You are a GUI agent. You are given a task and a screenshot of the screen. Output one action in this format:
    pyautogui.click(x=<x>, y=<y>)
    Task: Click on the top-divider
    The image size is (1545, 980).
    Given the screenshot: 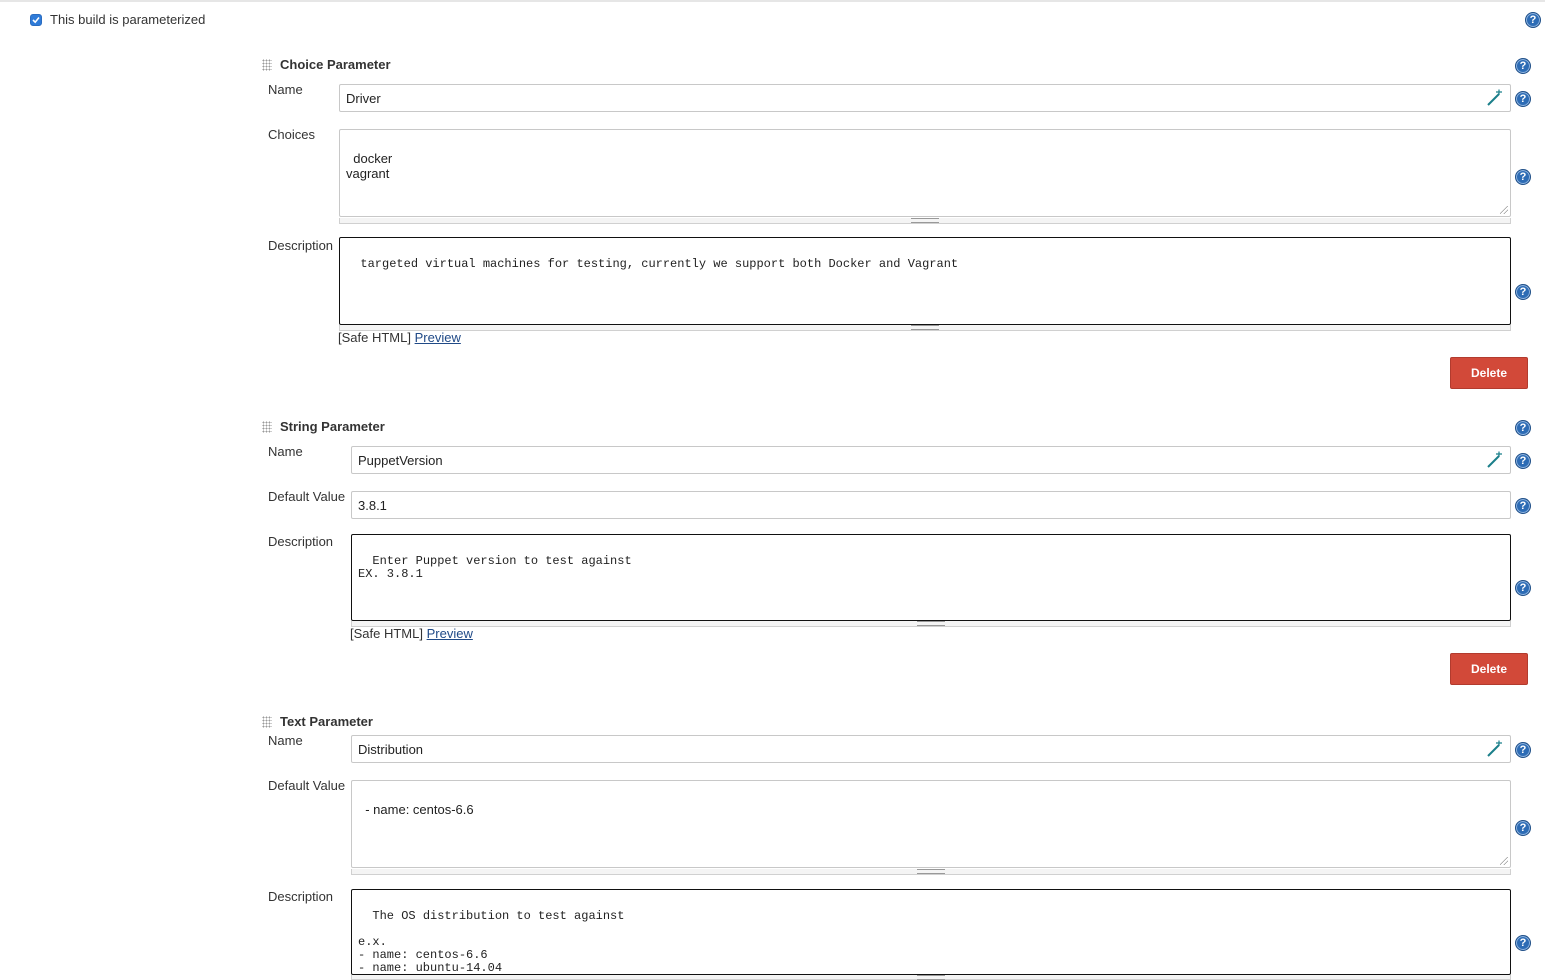 What is the action you would take?
    pyautogui.click(x=772, y=1)
    